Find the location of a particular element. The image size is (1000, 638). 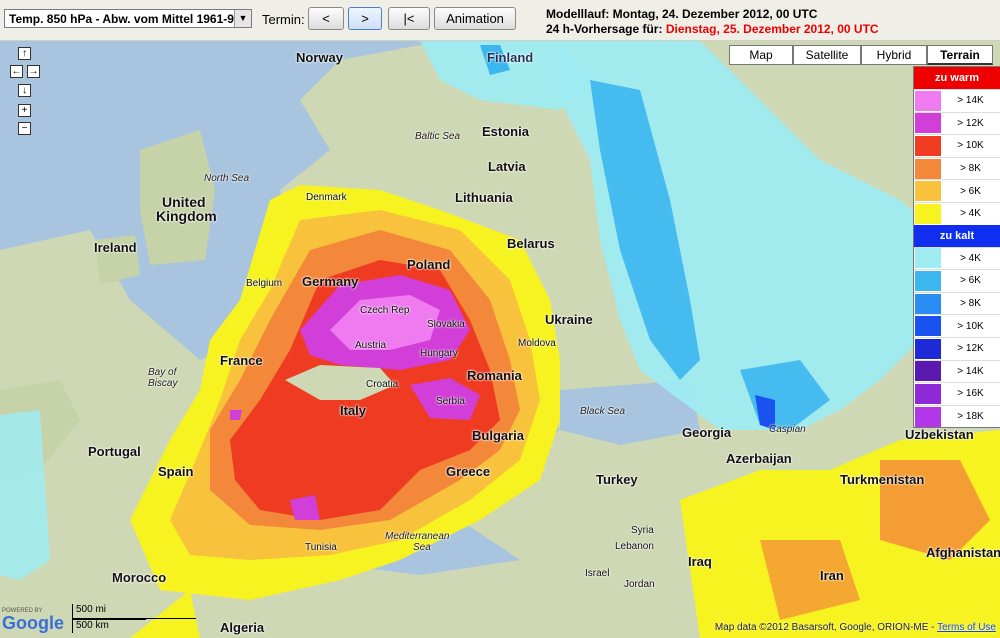

legend-cold-label: > 18K is located at coordinates (970, 417).